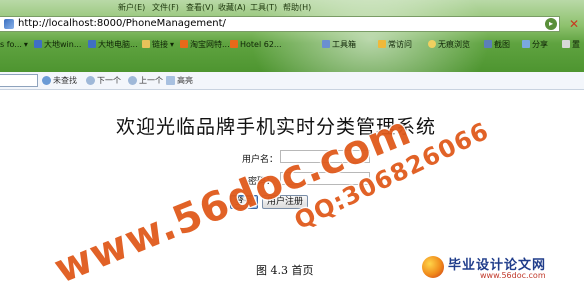 This screenshot has height=284, width=584. What do you see at coordinates (109, 80) in the screenshot?
I see `find-next-label: 下一个` at bounding box center [109, 80].